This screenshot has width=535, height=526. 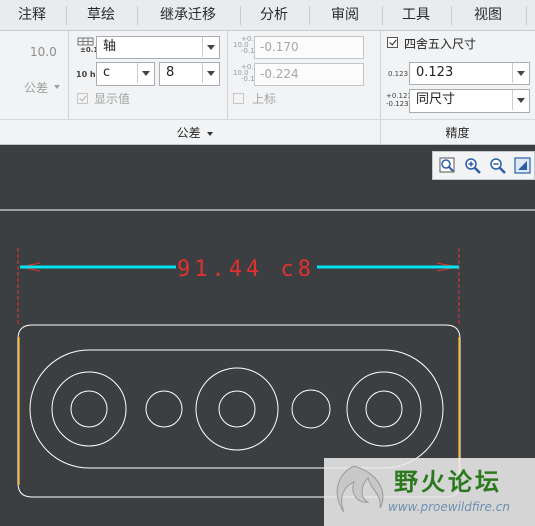 What do you see at coordinates (488, 15) in the screenshot?
I see `tab-view: 视图` at bounding box center [488, 15].